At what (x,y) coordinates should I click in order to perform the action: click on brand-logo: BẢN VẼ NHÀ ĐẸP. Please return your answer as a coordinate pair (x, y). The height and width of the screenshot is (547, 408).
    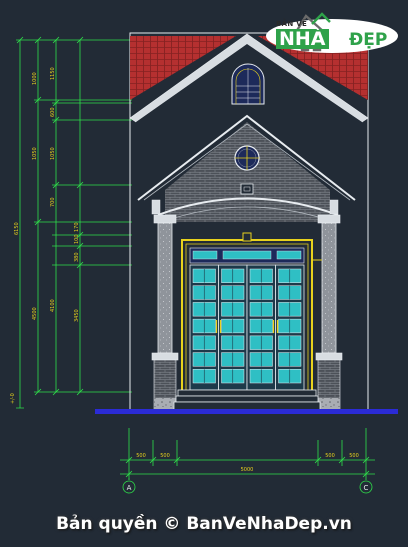
    Looking at the image, I should click on (332, 32).